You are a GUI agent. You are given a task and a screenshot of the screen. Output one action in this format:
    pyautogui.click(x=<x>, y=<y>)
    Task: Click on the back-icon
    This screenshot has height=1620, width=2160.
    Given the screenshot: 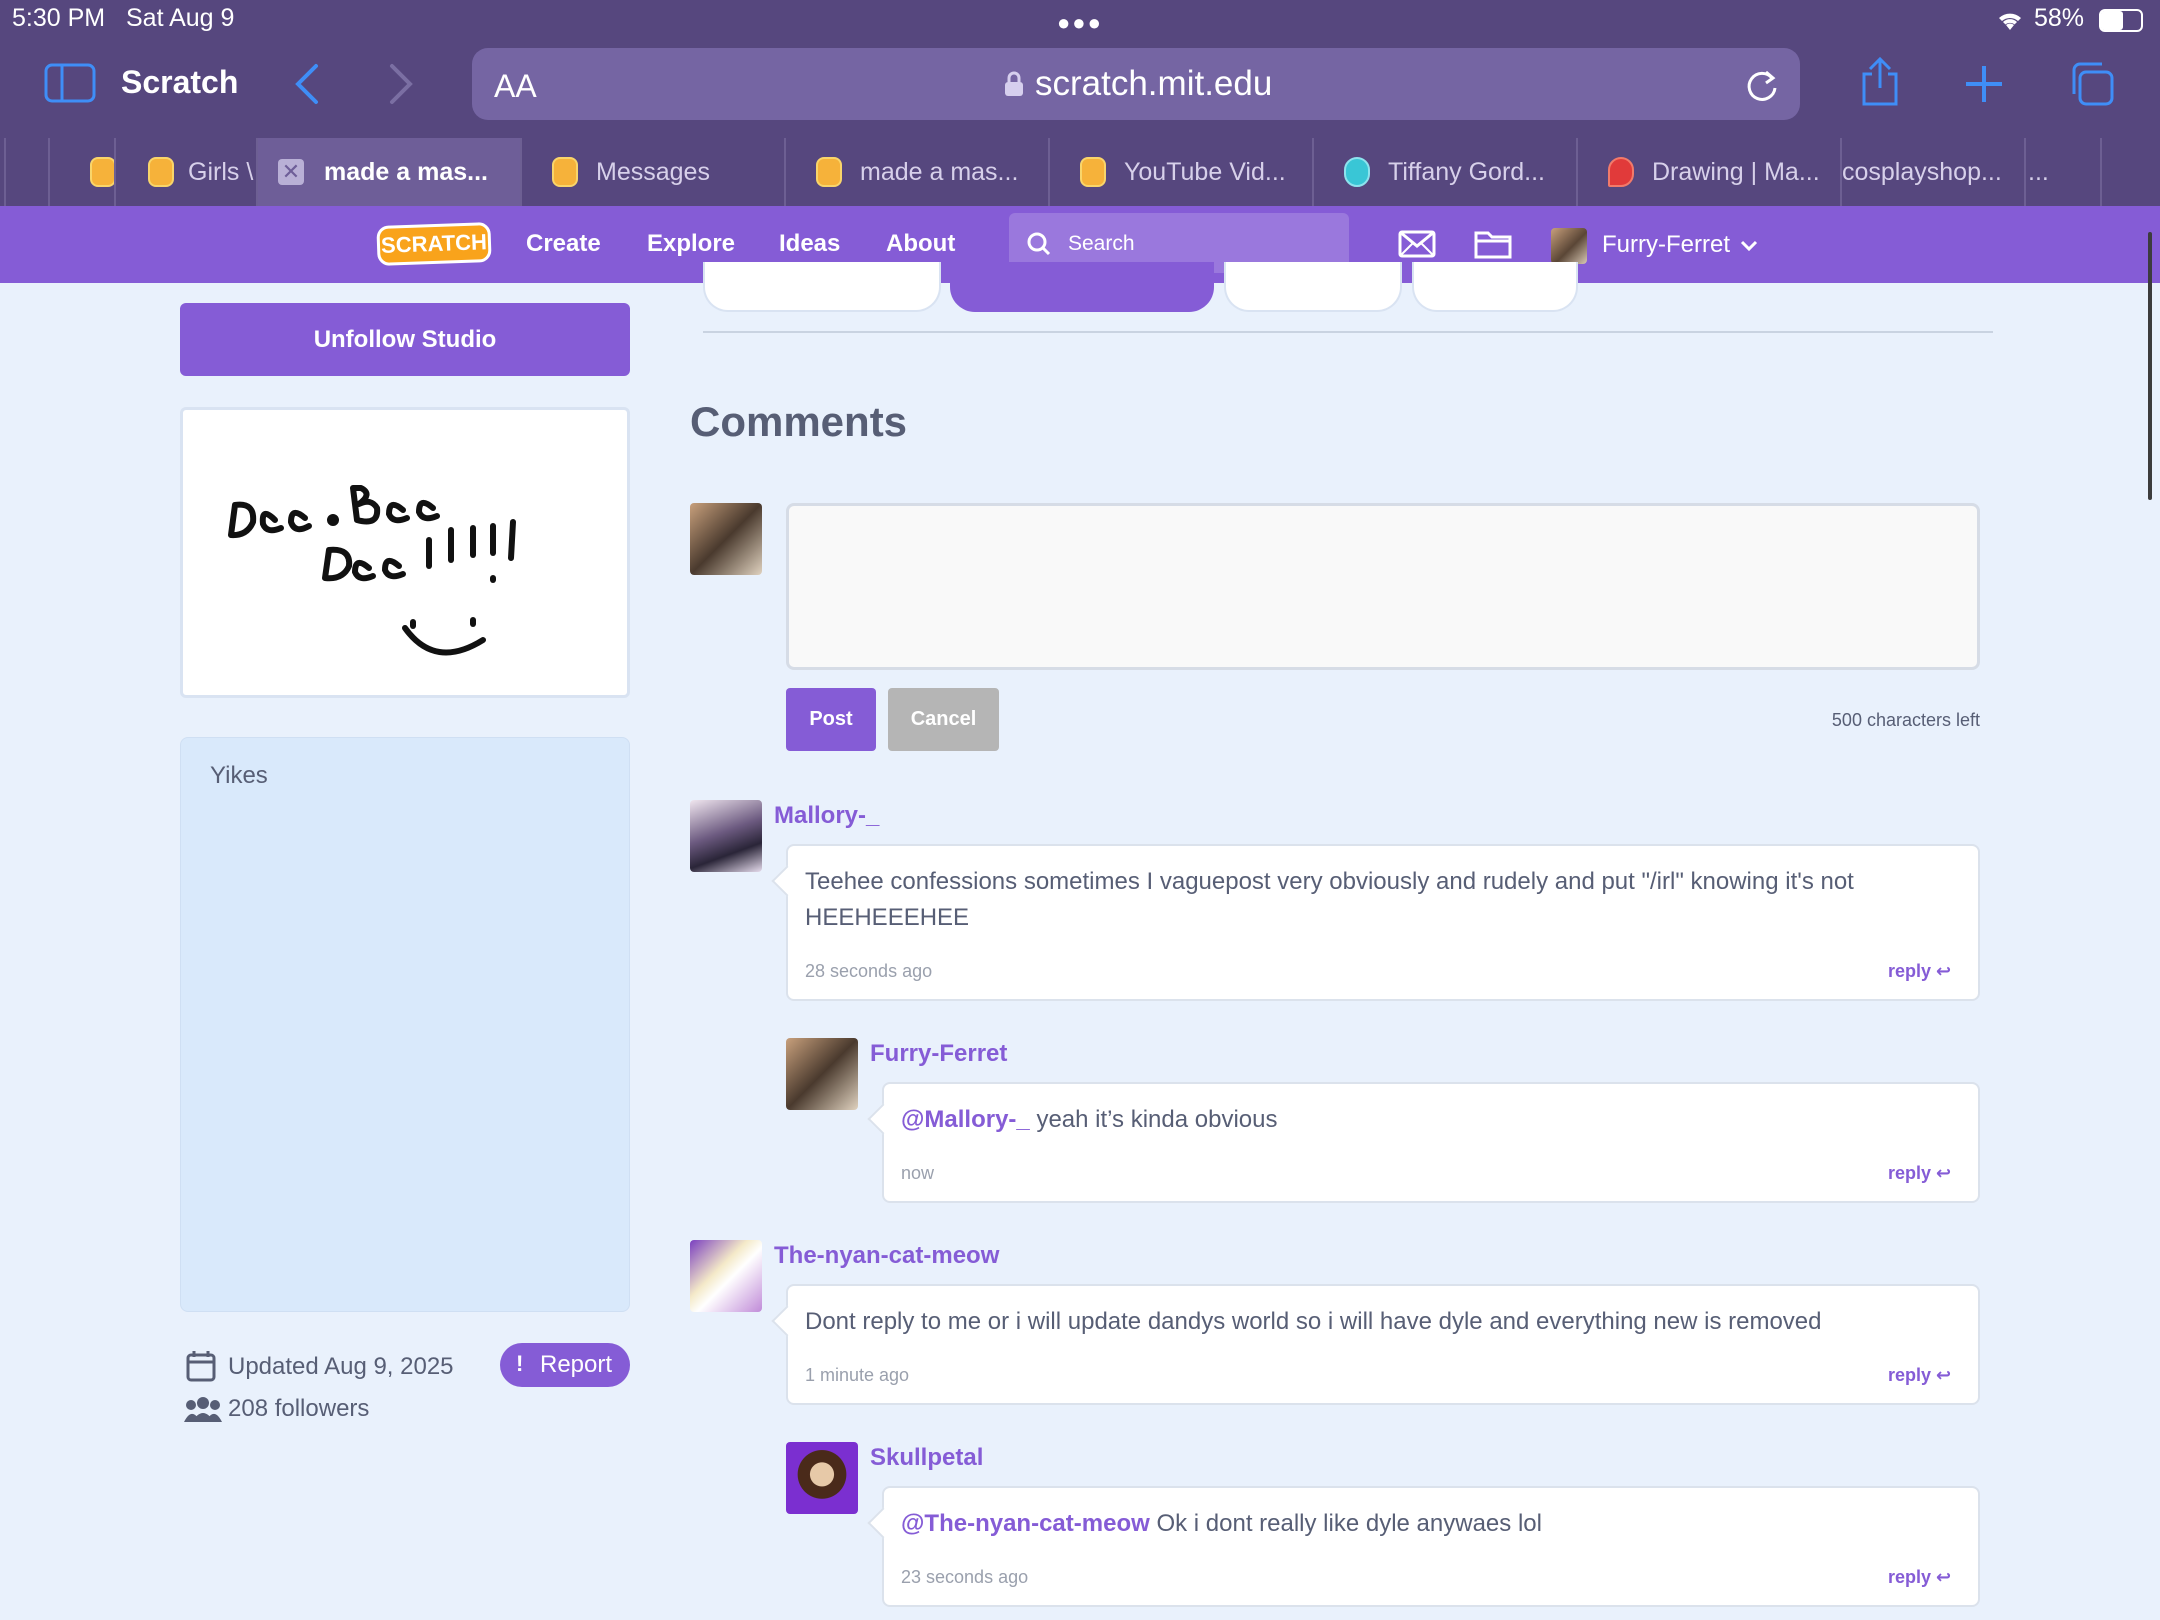 What is the action you would take?
    pyautogui.click(x=307, y=84)
    